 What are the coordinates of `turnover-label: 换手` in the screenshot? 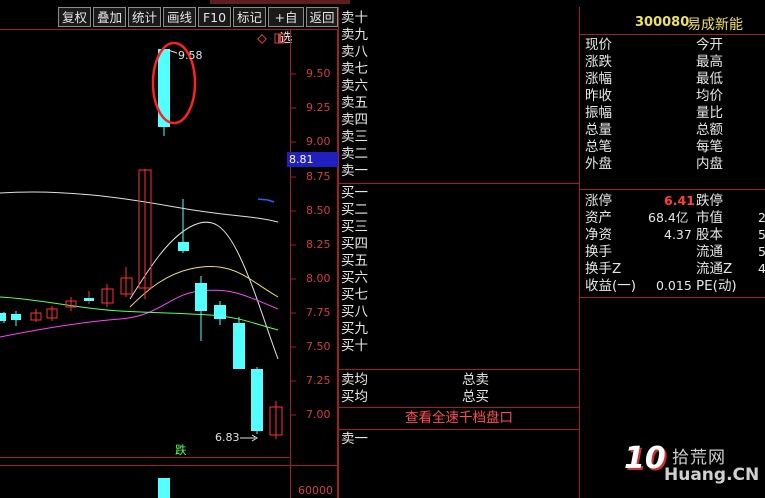 It's located at (598, 252).